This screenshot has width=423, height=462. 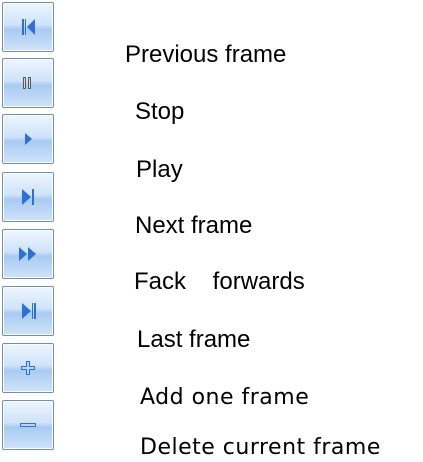 I want to click on pause-icon, so click(x=27, y=83).